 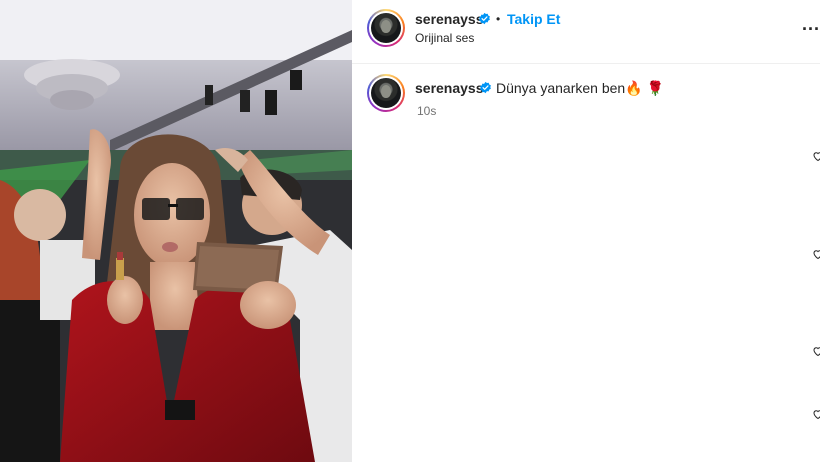 What do you see at coordinates (386, 28) in the screenshot?
I see `avatar` at bounding box center [386, 28].